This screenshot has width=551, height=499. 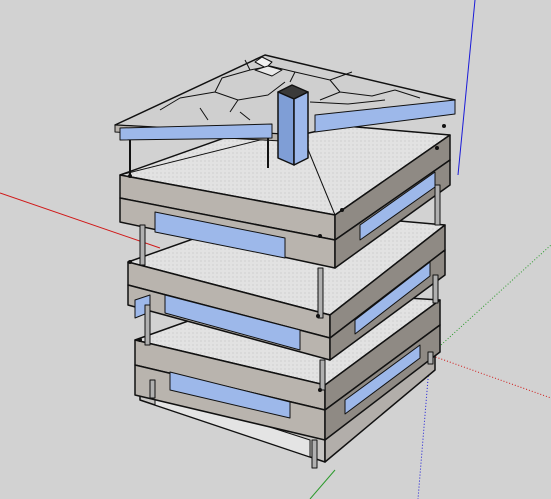 What do you see at coordinates (490, 376) in the screenshot?
I see `red-axis-dotted` at bounding box center [490, 376].